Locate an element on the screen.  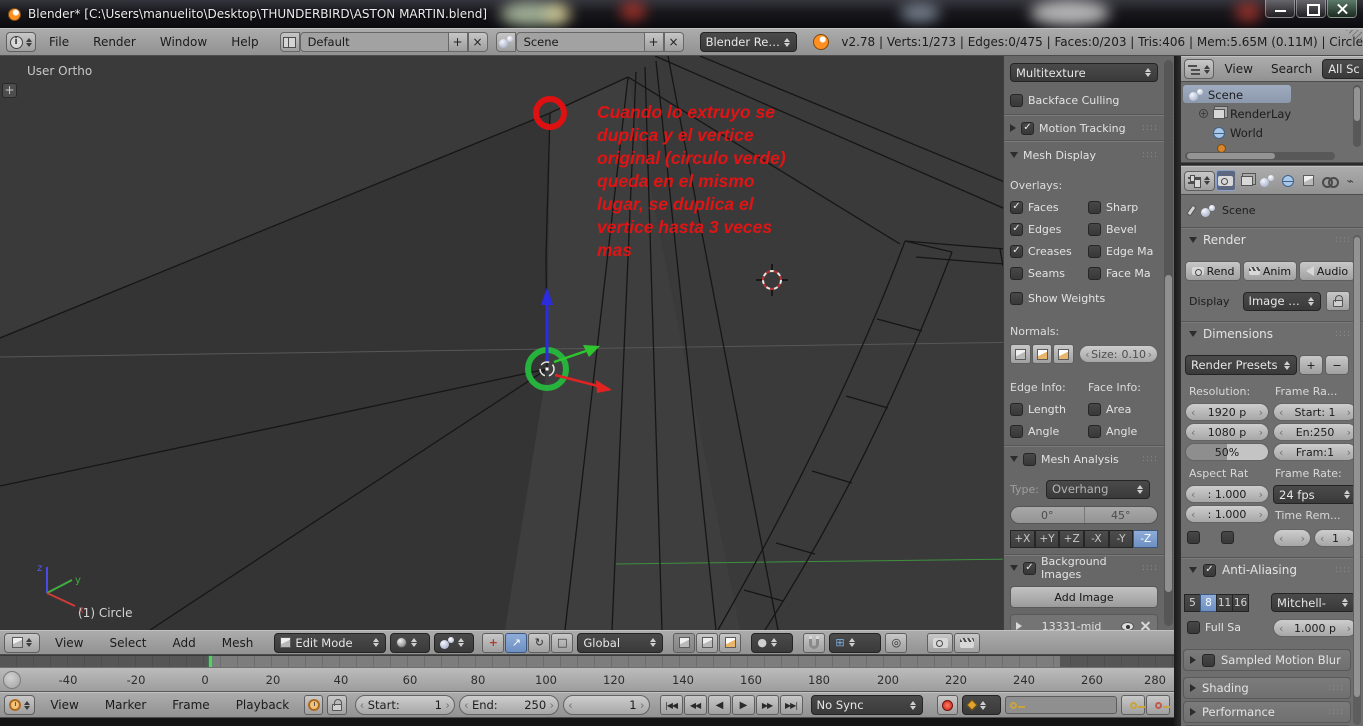
render-presets-dropdown: Render Presets is located at coordinates (1241, 365).